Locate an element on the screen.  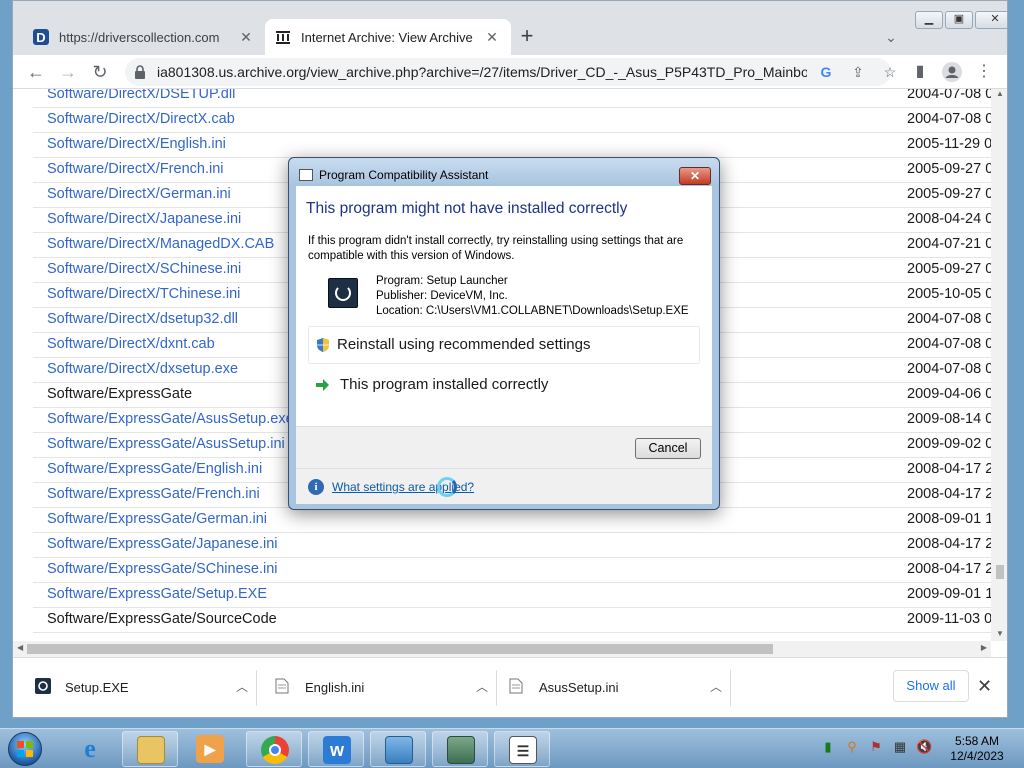
file-link: Software/ExpressGate/AsusSetup.exe is located at coordinates (170, 419).